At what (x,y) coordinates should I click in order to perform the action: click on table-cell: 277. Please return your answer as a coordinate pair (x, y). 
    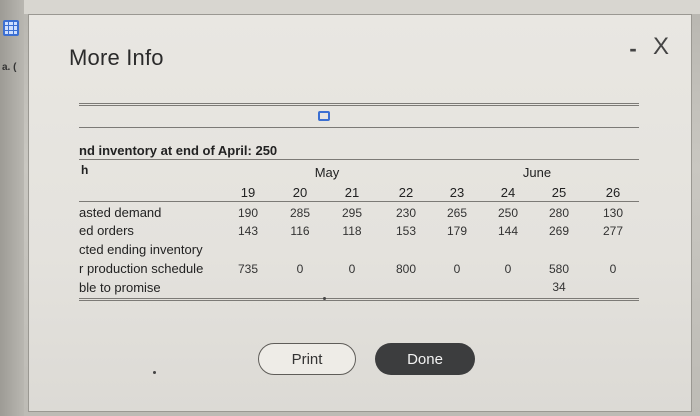
    Looking at the image, I should click on (613, 231).